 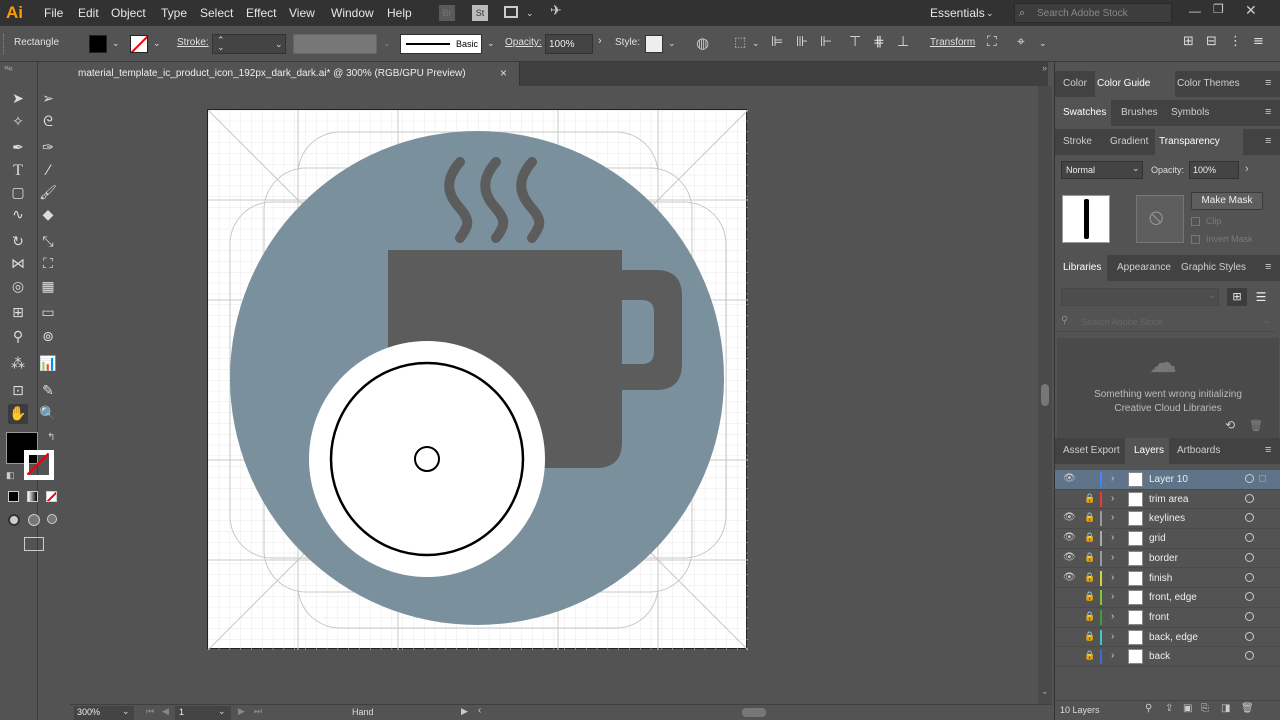 I want to click on invert-mask-checkbox, so click(x=1195, y=239).